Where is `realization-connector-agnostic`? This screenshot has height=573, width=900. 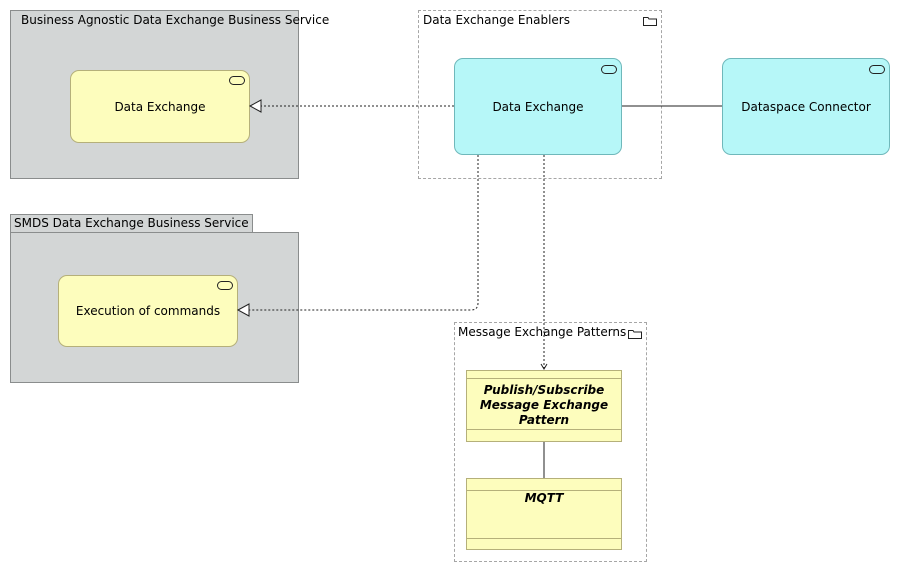 realization-connector-agnostic is located at coordinates (351, 106).